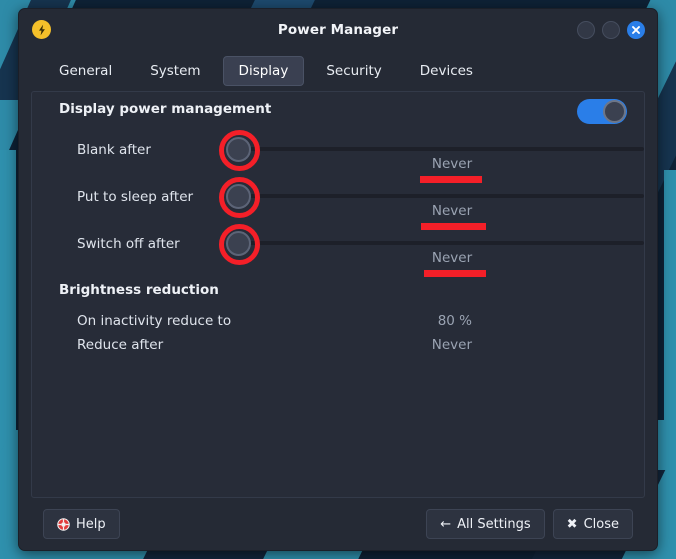 Image resolution: width=676 pixels, height=559 pixels. Describe the element at coordinates (63, 524) in the screenshot. I see `lifebuoy-icon` at that location.